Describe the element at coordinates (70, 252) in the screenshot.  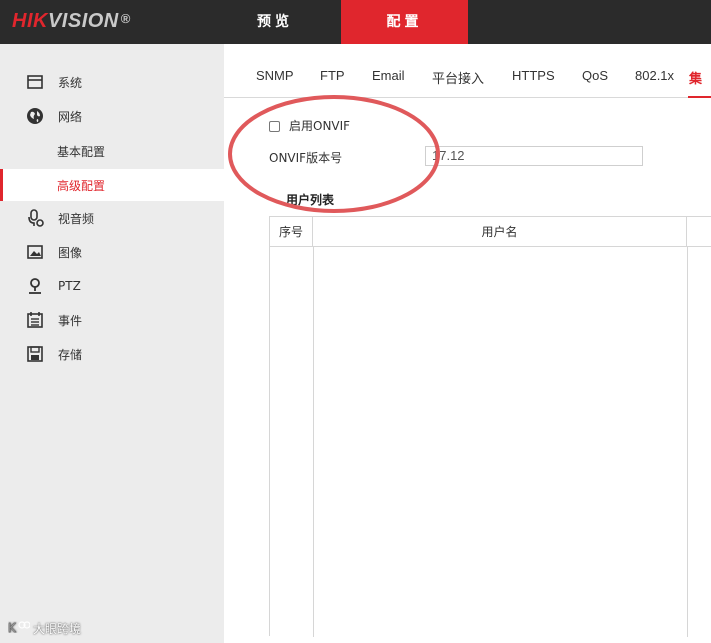
I see `sidebar-item-label: 图像` at that location.